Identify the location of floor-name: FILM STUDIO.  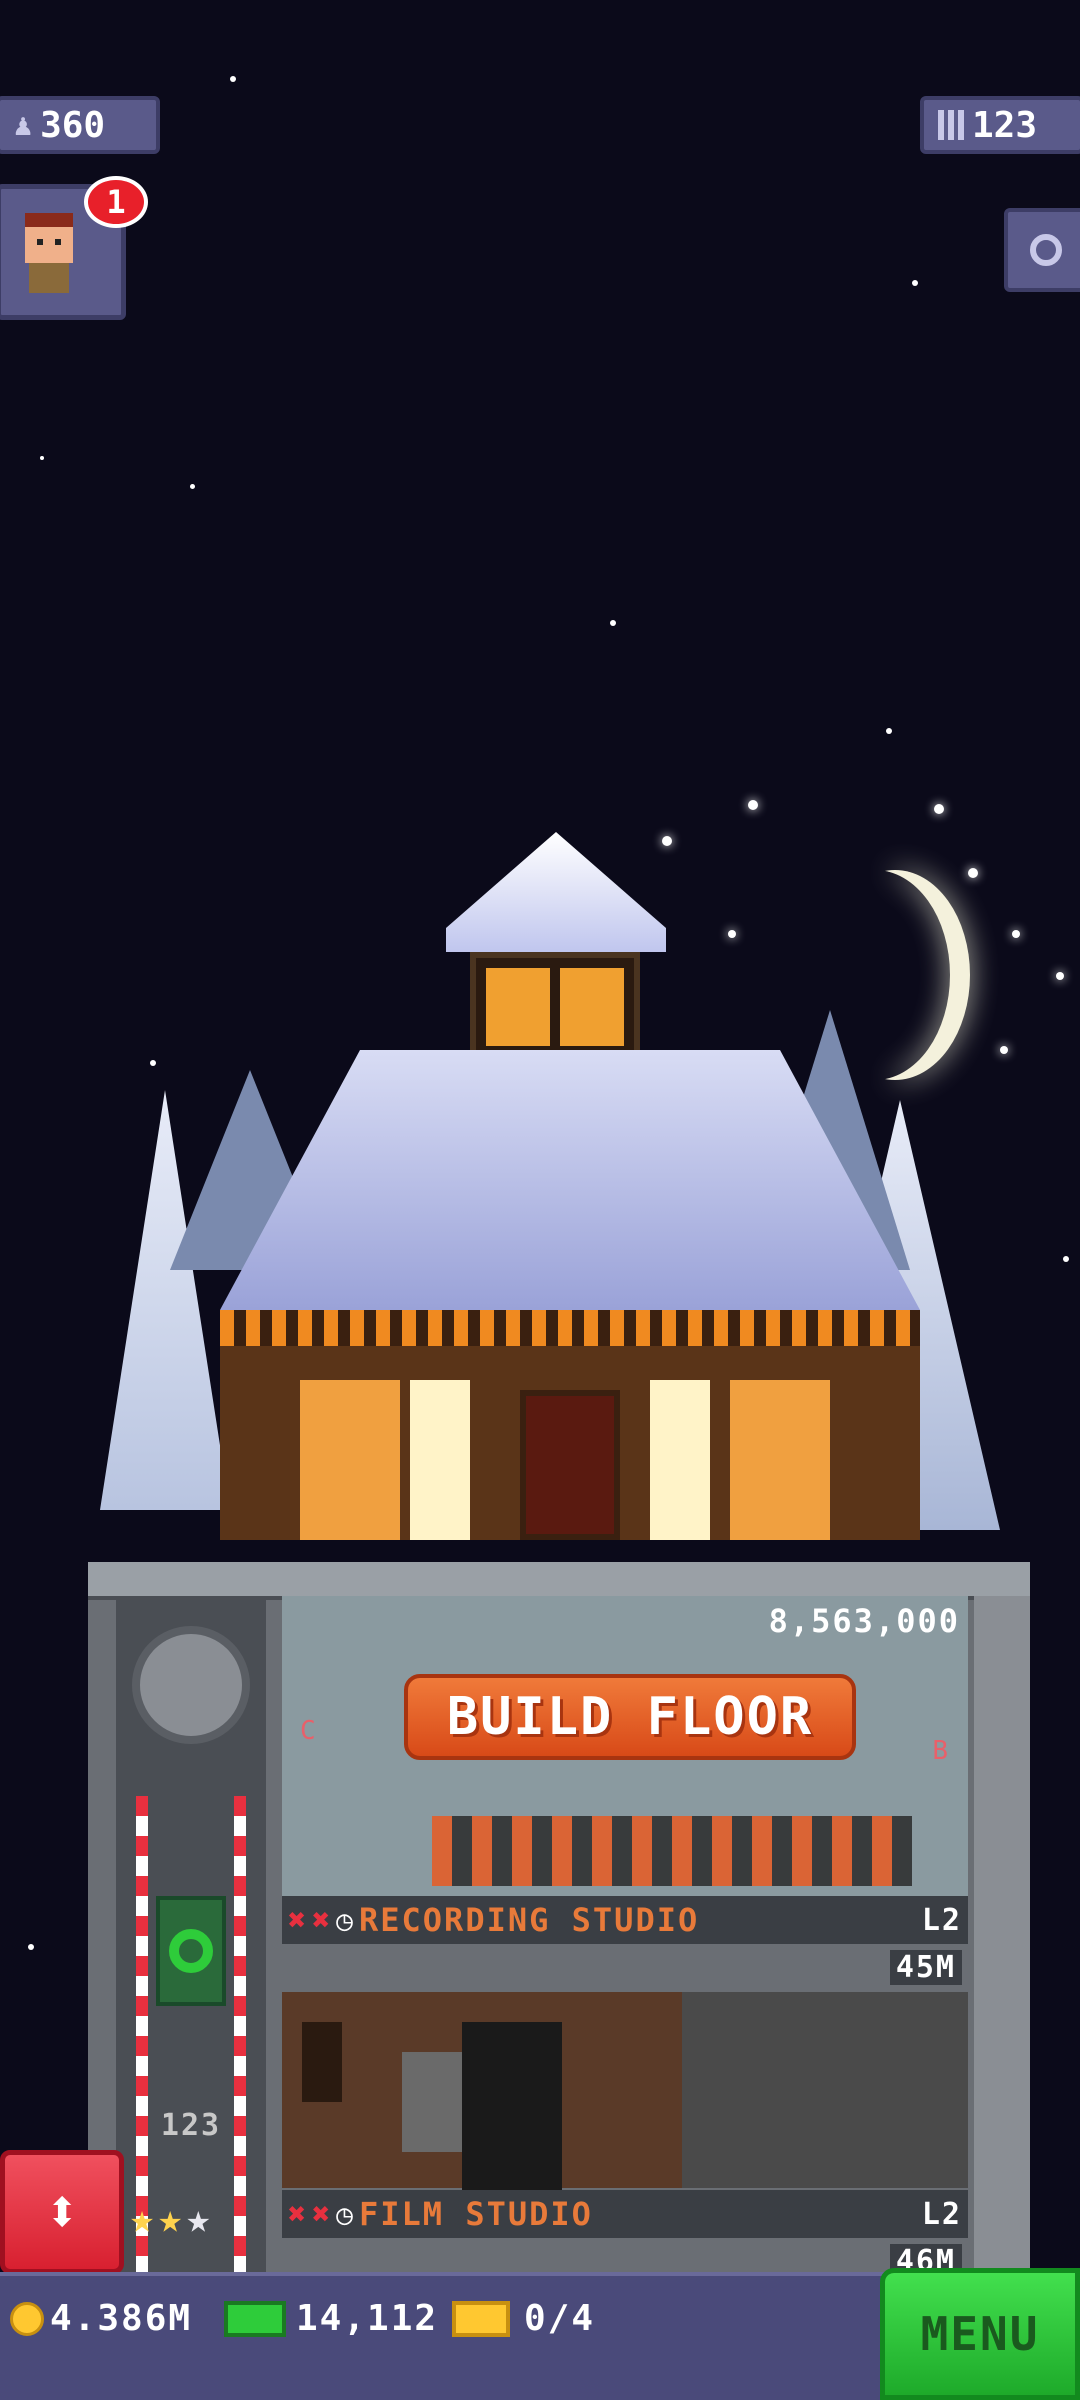
(475, 2214).